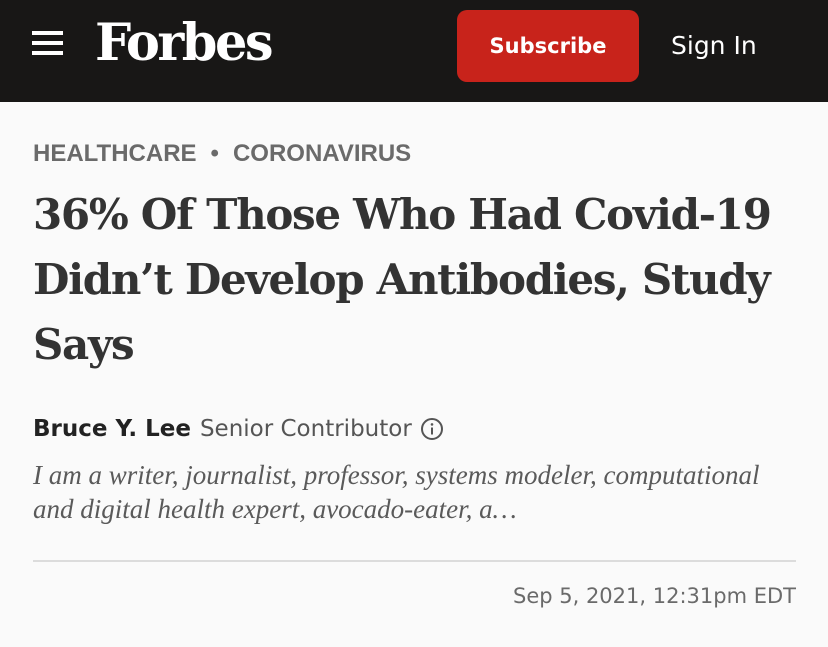 The height and width of the screenshot is (647, 828). What do you see at coordinates (714, 46) in the screenshot?
I see `sign-in-link: Sign In` at bounding box center [714, 46].